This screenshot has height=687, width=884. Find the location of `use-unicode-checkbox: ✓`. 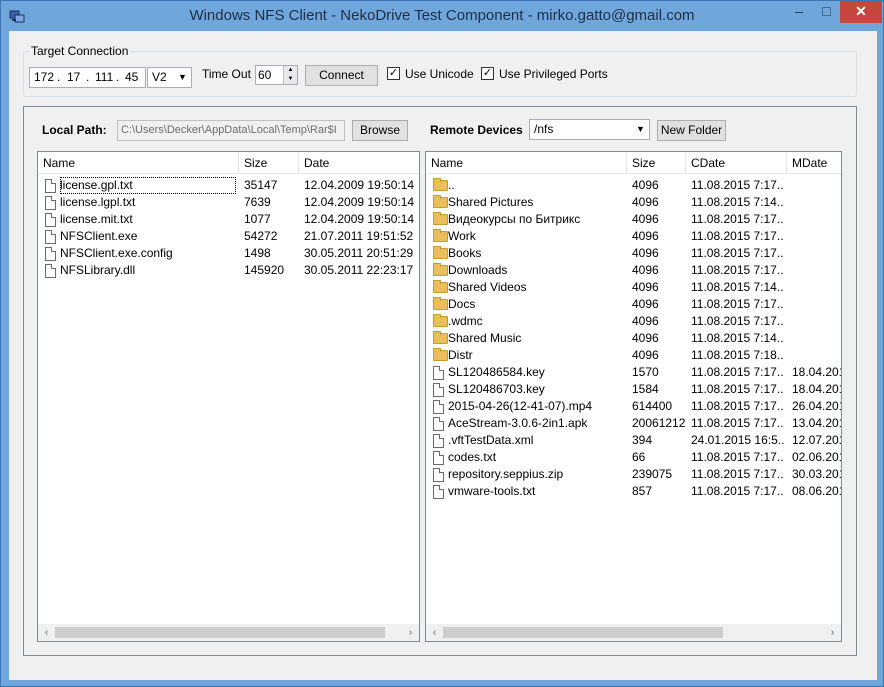

use-unicode-checkbox: ✓ is located at coordinates (393, 73).